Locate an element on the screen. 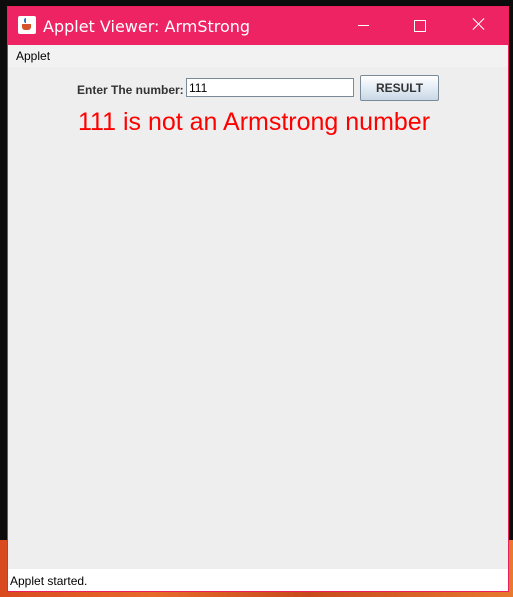  maximize-button is located at coordinates (419, 26).